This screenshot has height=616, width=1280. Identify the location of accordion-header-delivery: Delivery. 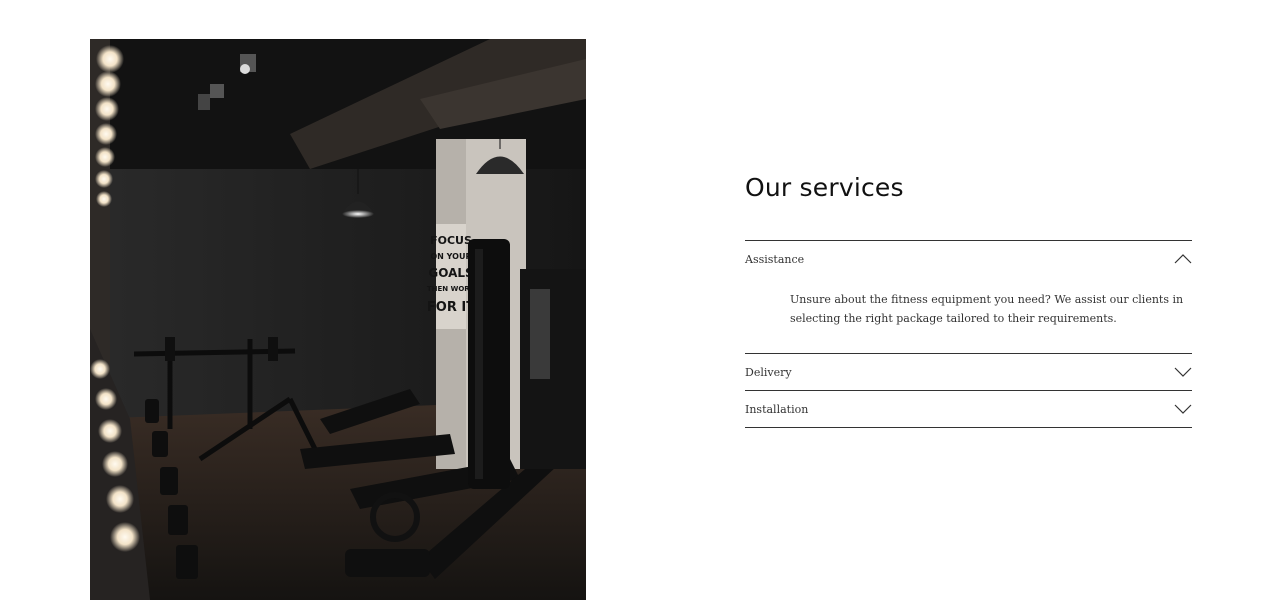
(968, 372).